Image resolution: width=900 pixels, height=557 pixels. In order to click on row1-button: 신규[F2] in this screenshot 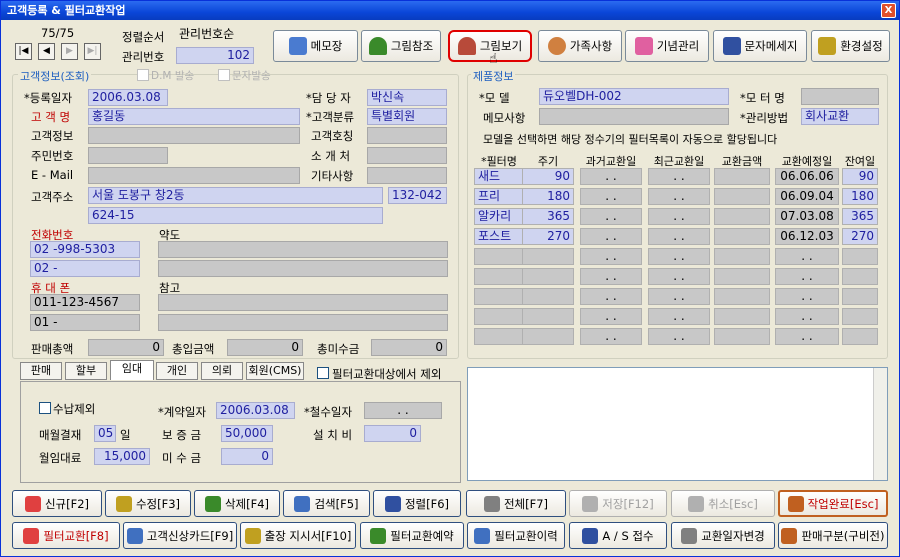, I will do `click(57, 503)`.